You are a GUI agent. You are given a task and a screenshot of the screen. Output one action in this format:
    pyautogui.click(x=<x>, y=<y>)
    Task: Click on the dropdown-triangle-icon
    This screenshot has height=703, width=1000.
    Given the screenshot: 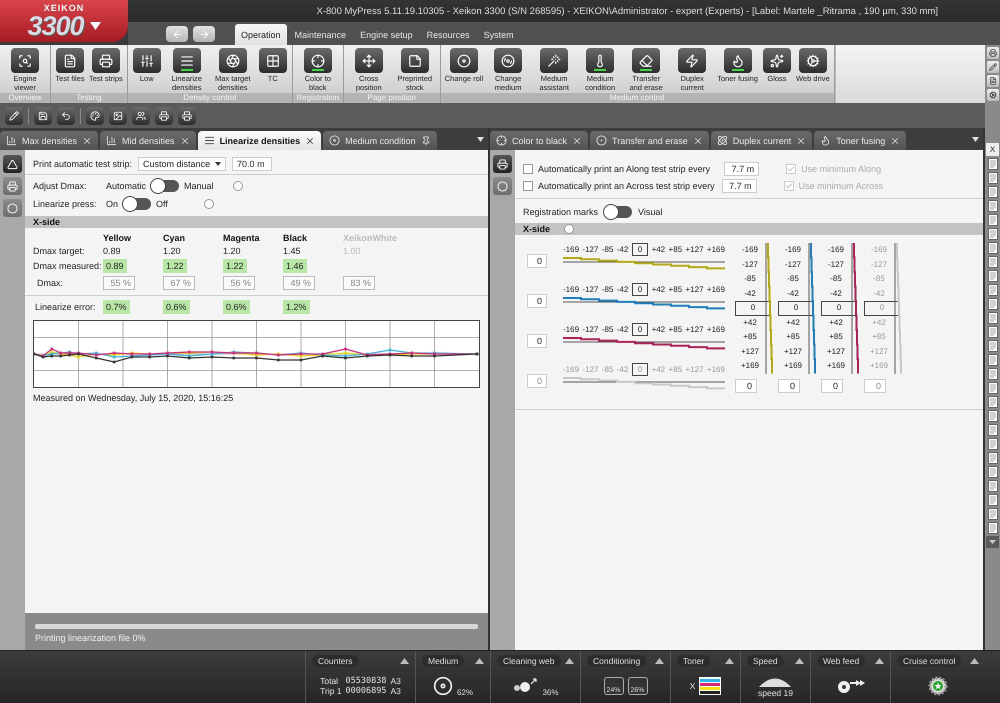 What is the action you would take?
    pyautogui.click(x=95, y=26)
    